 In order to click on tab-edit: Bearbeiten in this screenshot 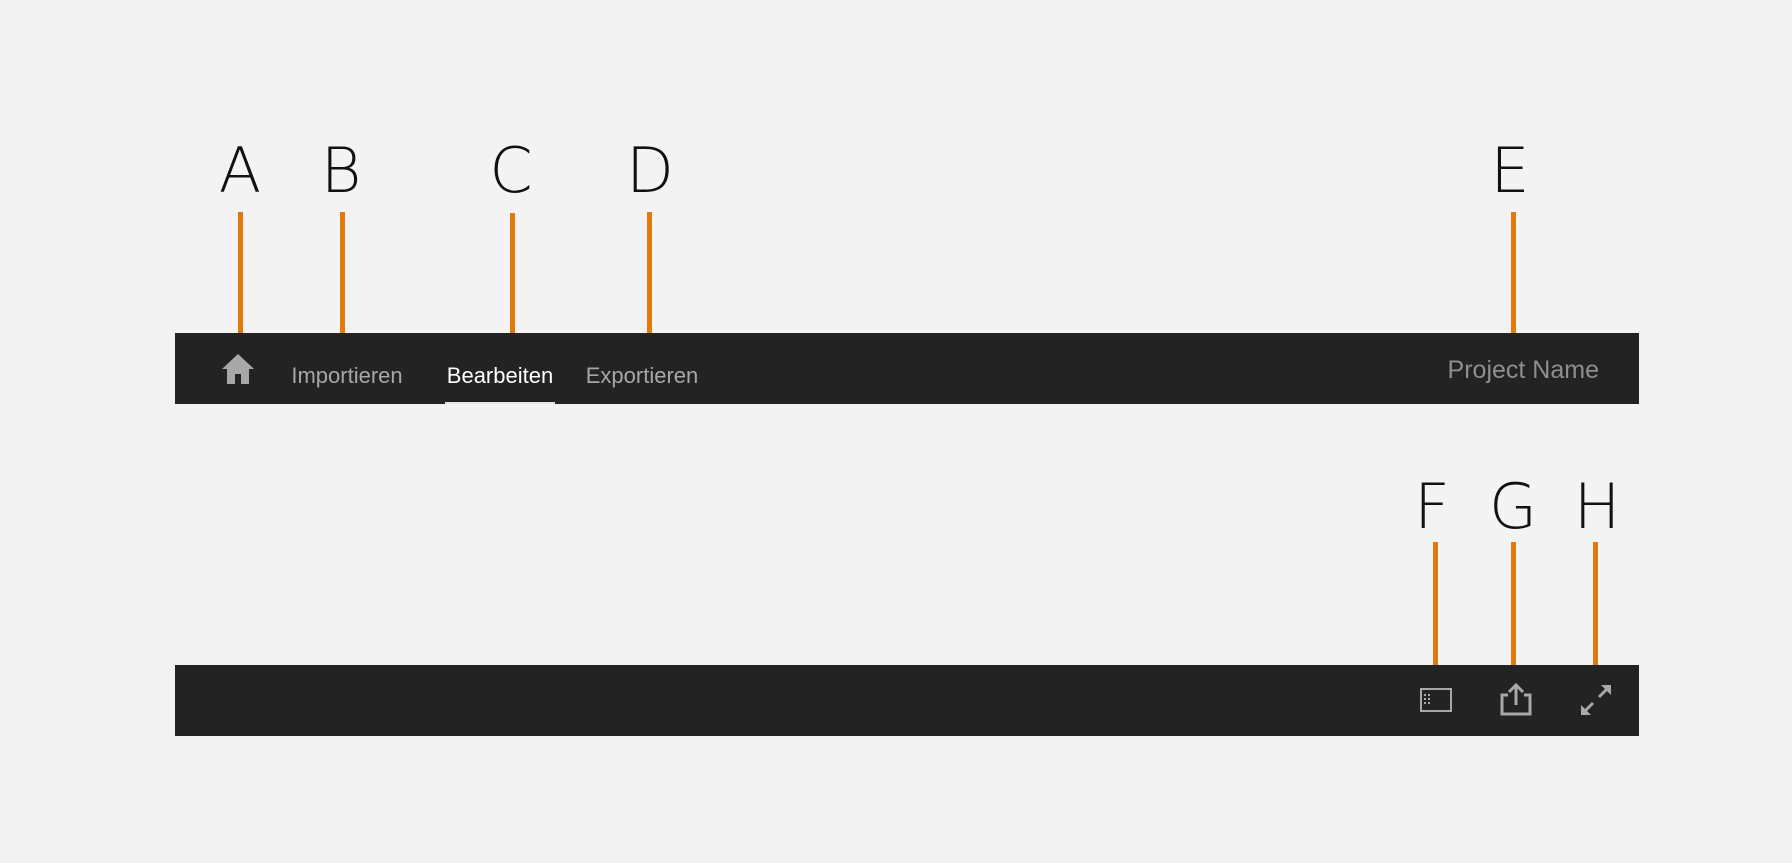, I will do `click(500, 368)`.